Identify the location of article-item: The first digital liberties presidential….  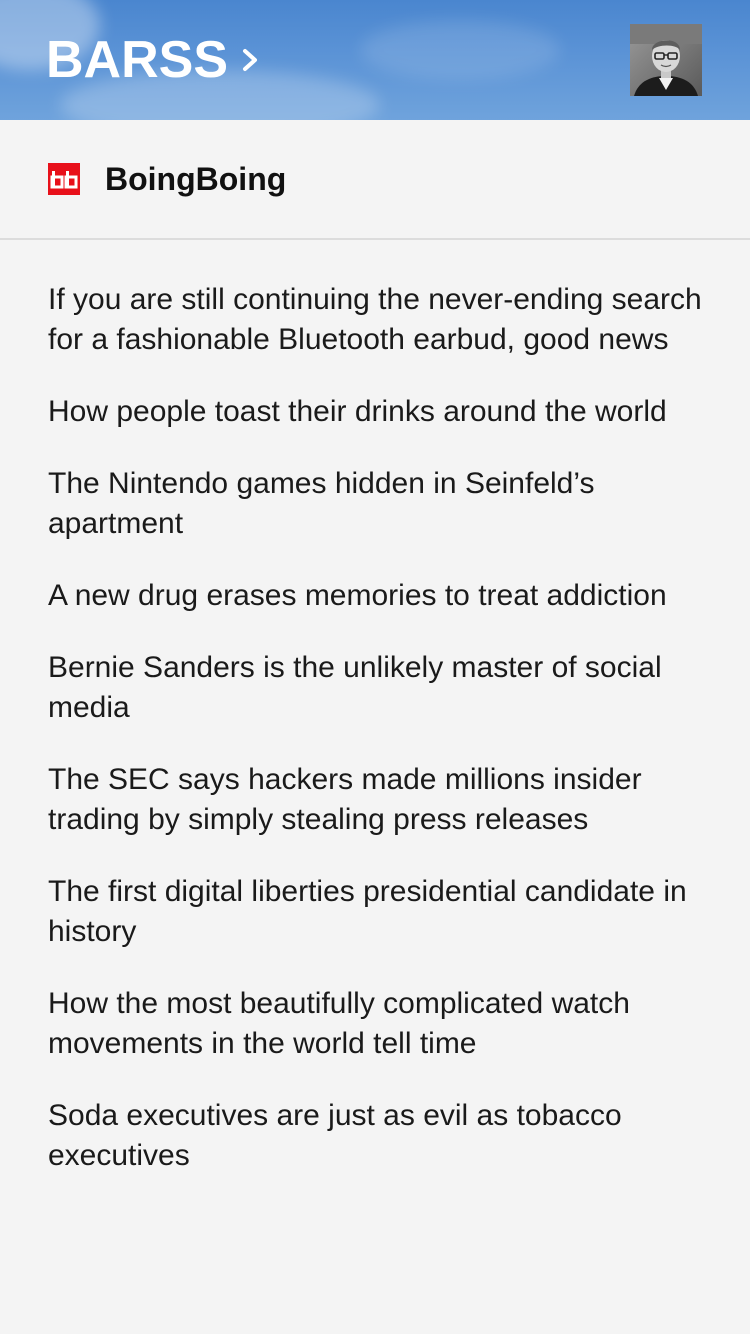
(378, 912).